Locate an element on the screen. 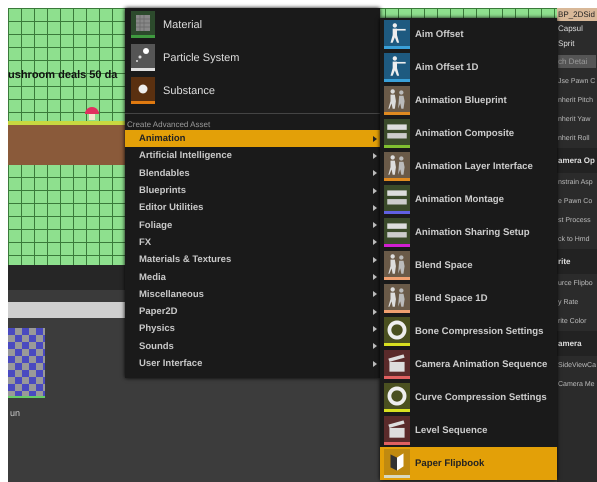  component-item: Sprit is located at coordinates (577, 43).